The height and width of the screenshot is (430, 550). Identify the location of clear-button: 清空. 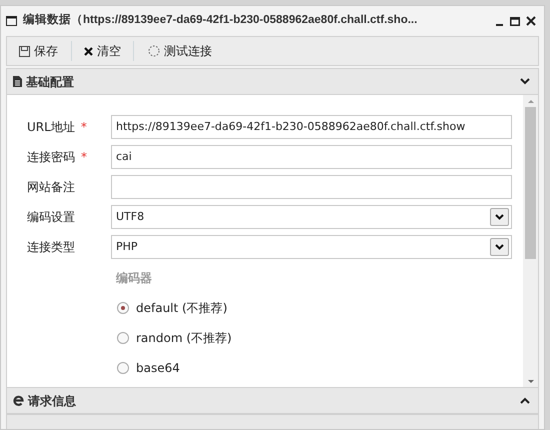
(102, 51).